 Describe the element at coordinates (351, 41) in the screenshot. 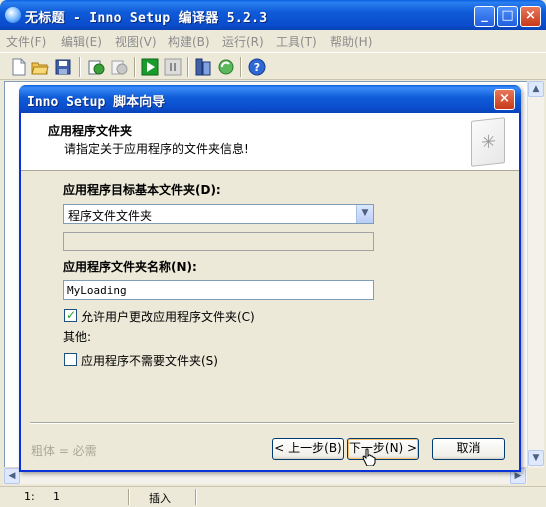

I see `menu-help: 帮助(H)` at that location.